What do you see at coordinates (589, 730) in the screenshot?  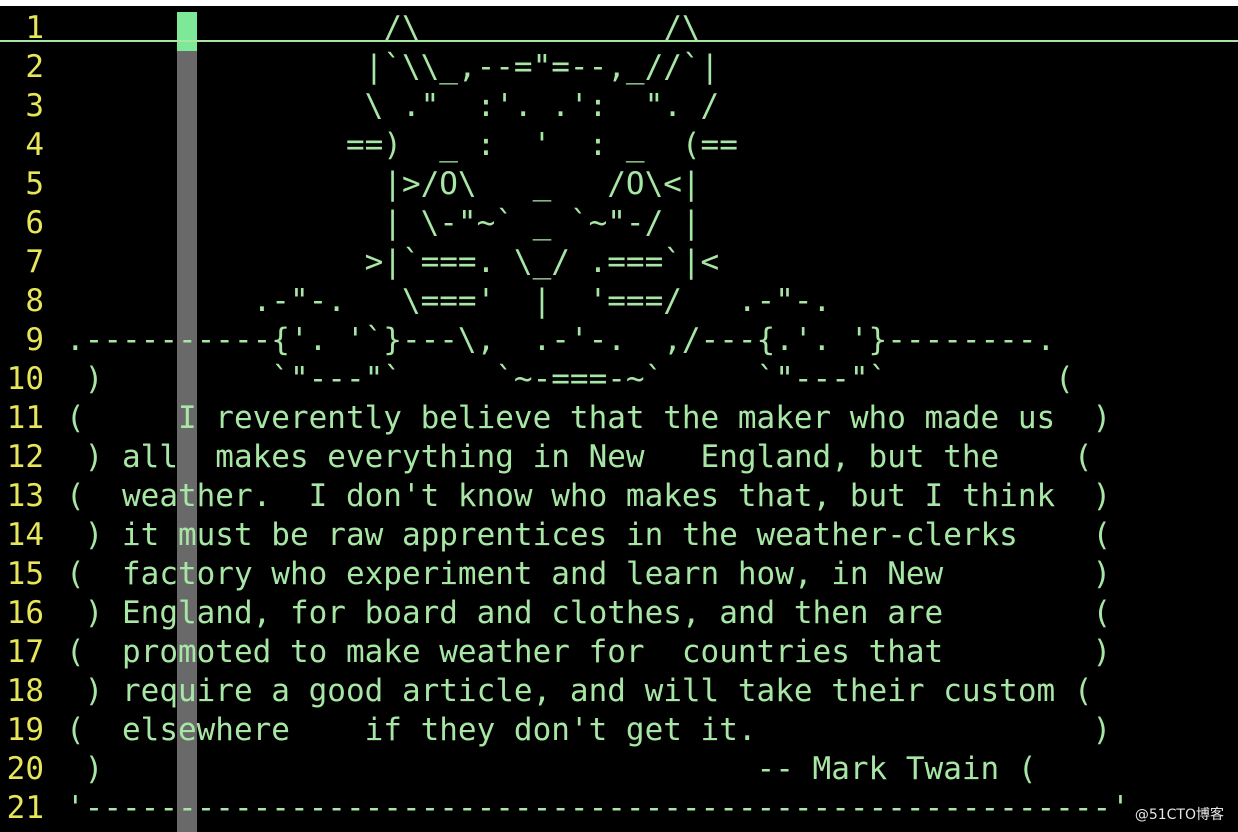 I see `line-text: ( elsewhere if they don't get it. )` at bounding box center [589, 730].